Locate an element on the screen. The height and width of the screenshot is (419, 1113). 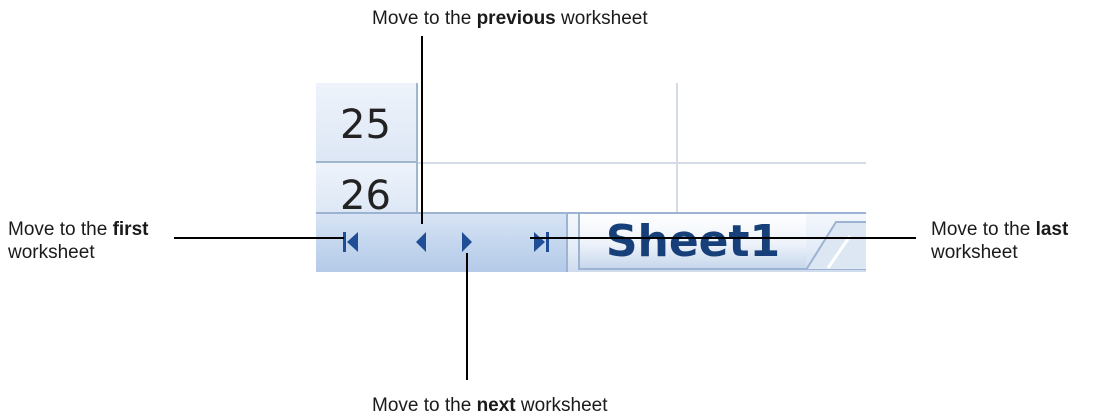
callout-next-bold: next is located at coordinates (496, 405).